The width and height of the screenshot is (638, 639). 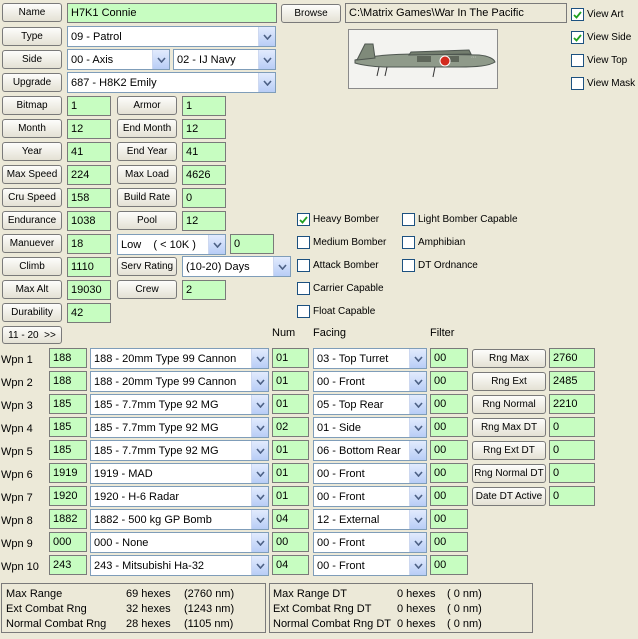 I want to click on type-button: Type, so click(x=32, y=36).